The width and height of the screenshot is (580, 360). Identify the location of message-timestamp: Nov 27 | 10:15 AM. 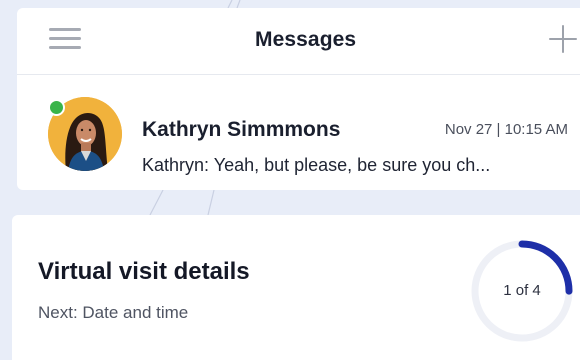
(506, 129).